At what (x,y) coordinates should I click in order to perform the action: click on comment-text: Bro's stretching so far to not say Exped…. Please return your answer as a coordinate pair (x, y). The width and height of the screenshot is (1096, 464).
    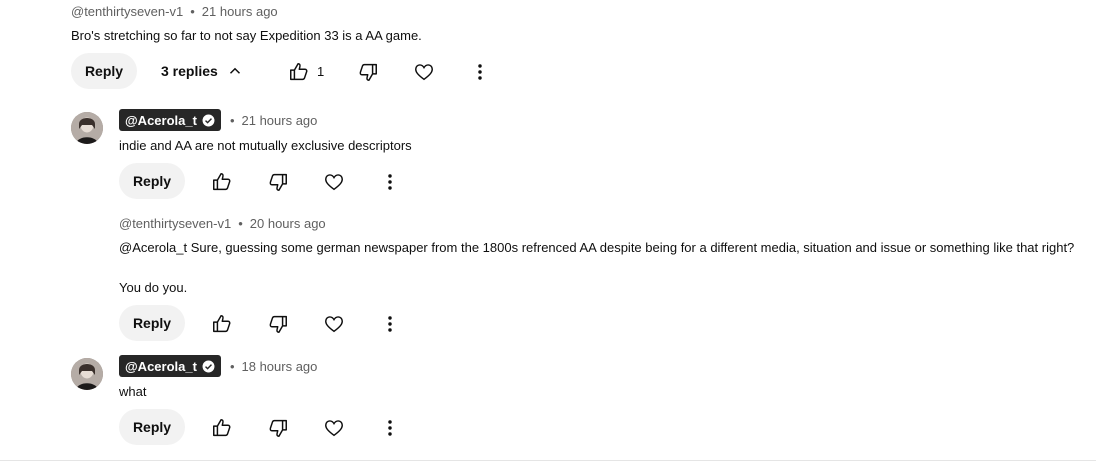
    Looking at the image, I should click on (246, 35).